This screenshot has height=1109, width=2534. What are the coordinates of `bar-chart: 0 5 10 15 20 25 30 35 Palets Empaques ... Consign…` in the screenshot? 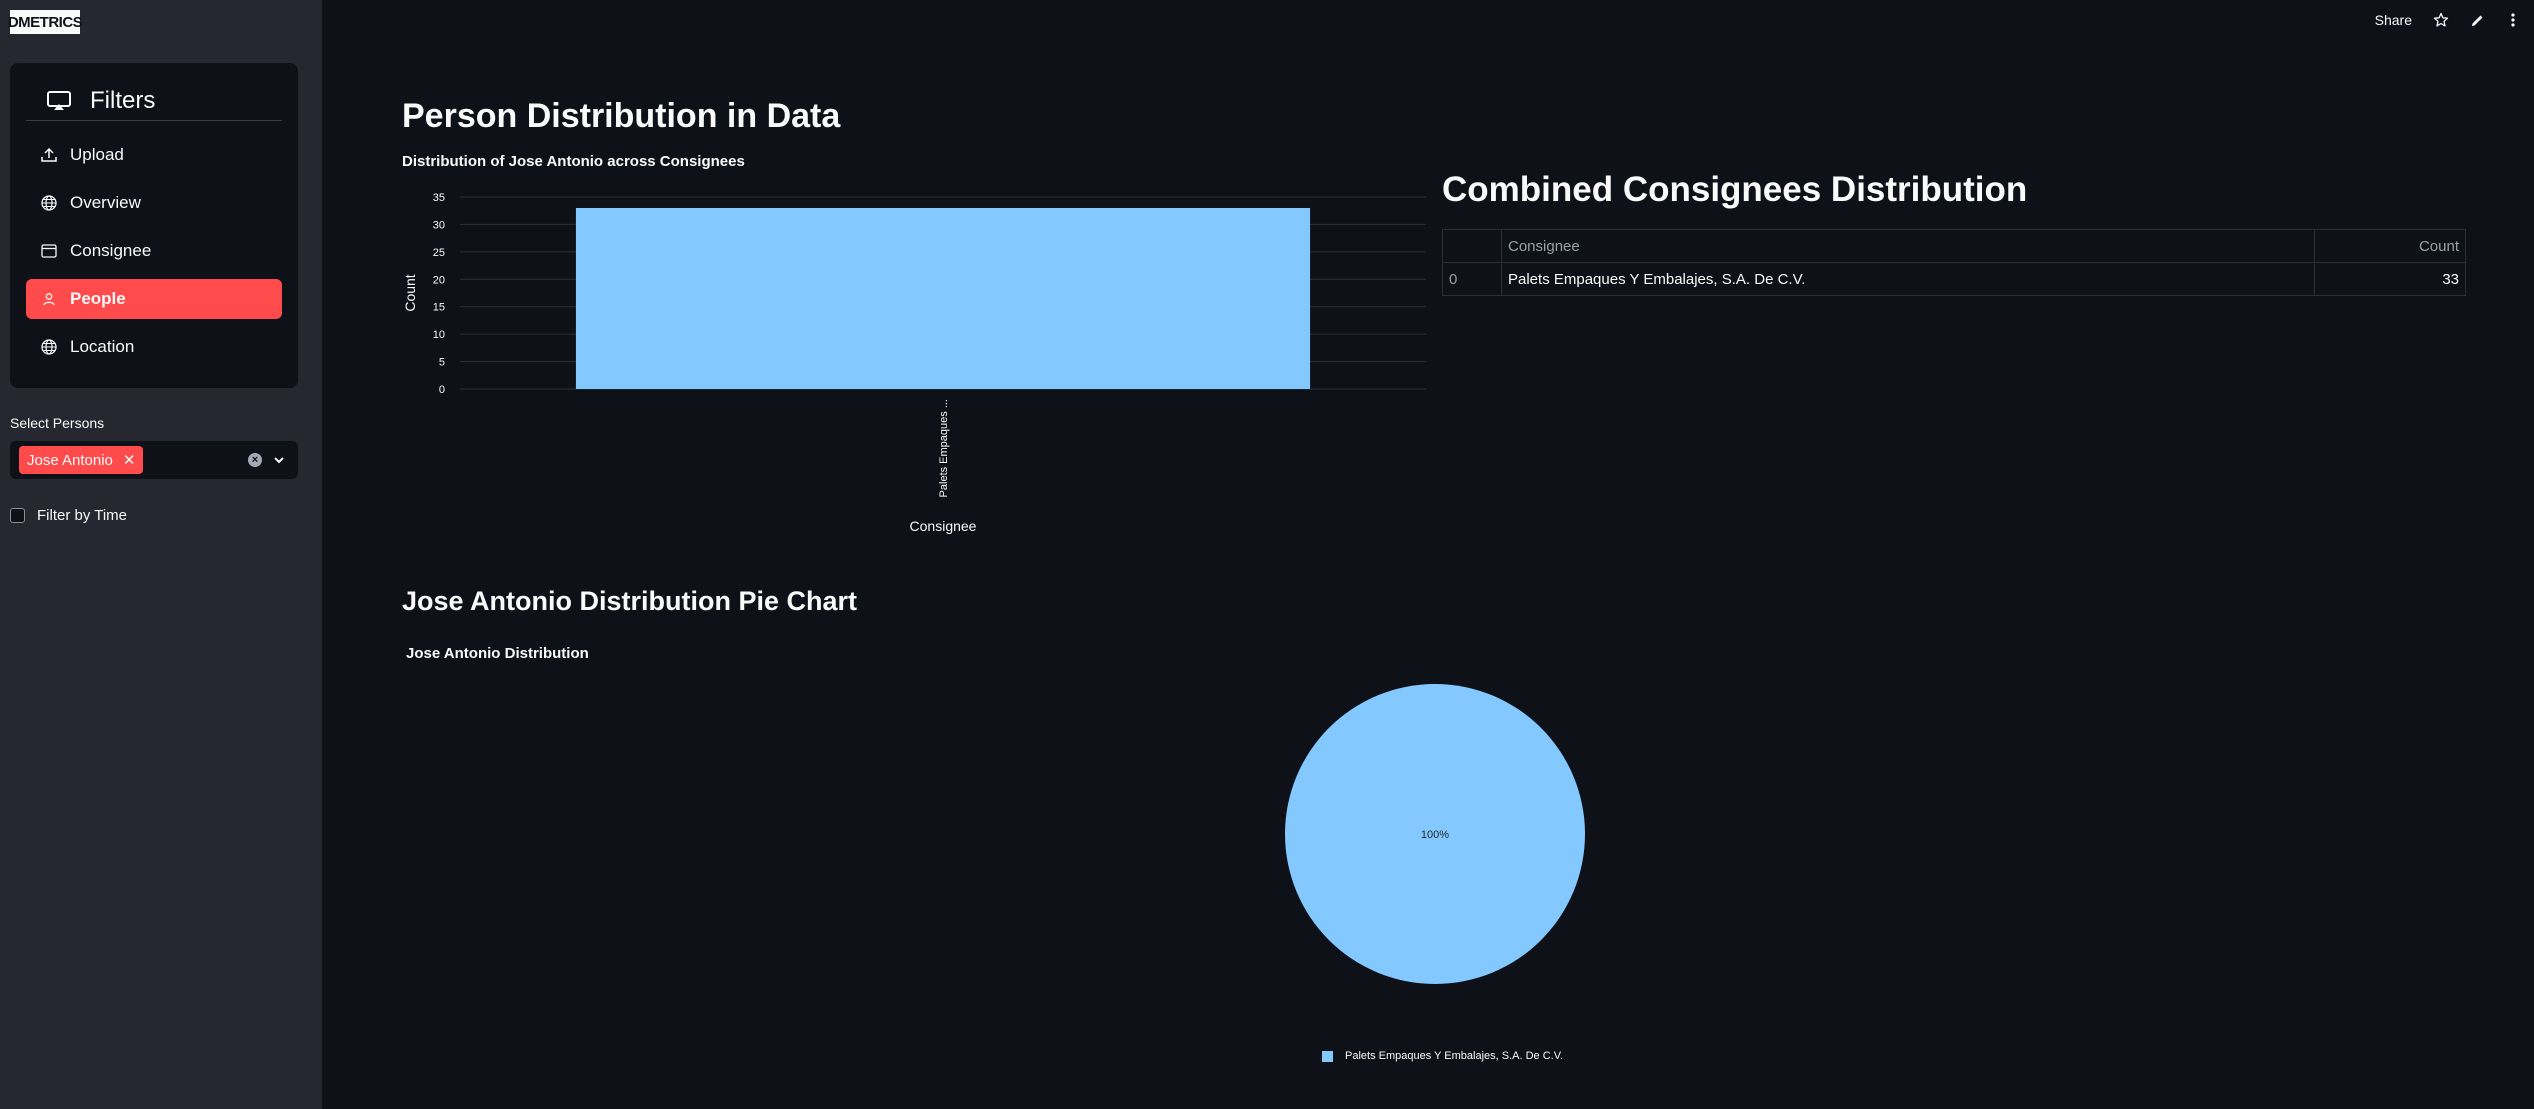 It's located at (914, 363).